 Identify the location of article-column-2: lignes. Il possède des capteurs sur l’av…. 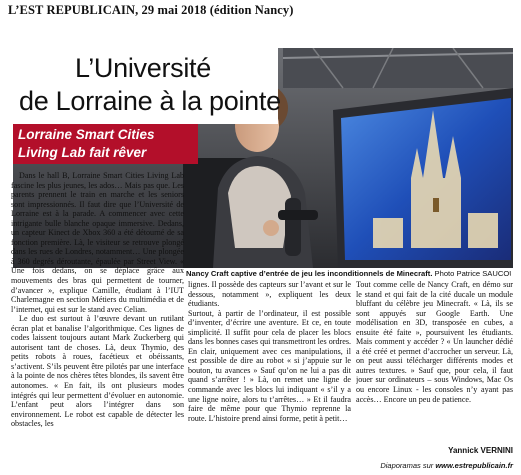
(269, 373).